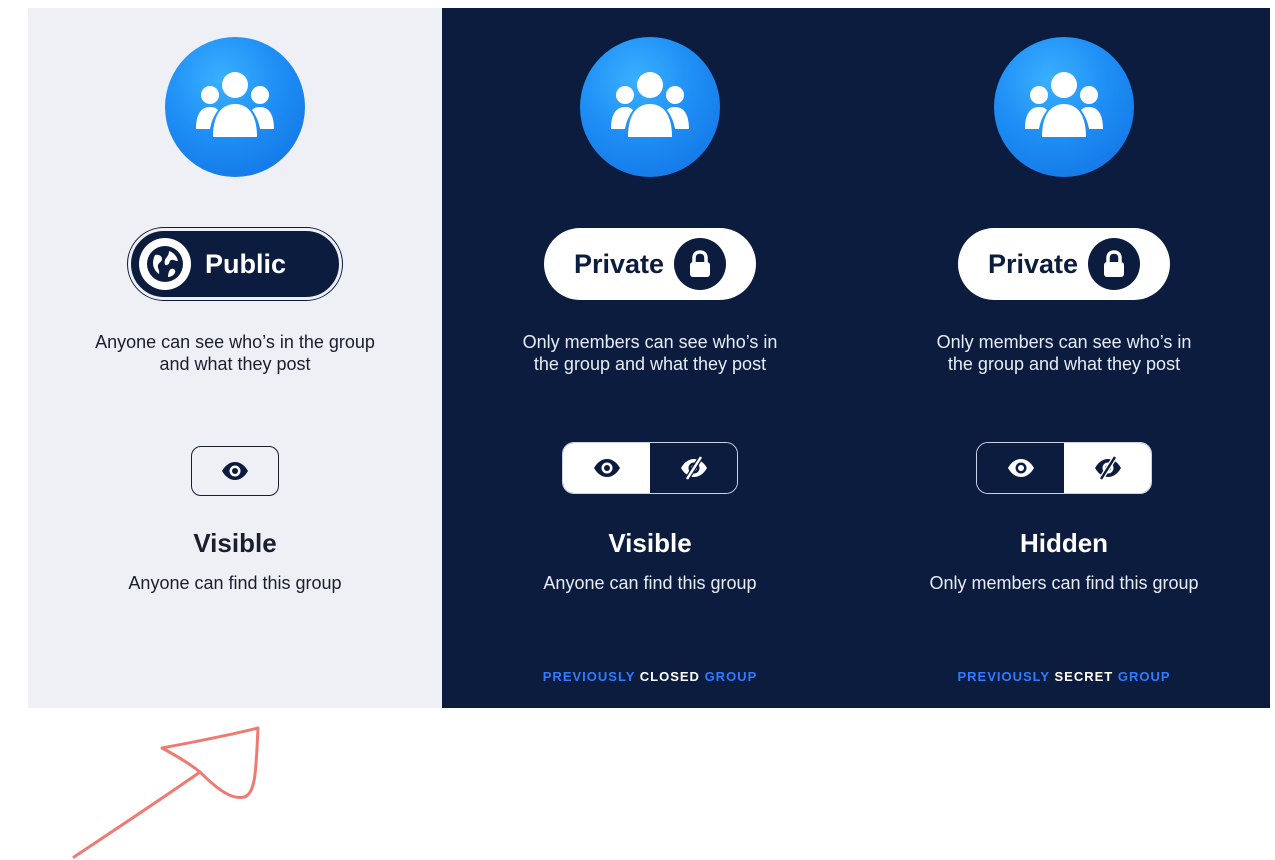 This screenshot has height=860, width=1275. I want to click on privacy-public-pill: Public, so click(235, 264).